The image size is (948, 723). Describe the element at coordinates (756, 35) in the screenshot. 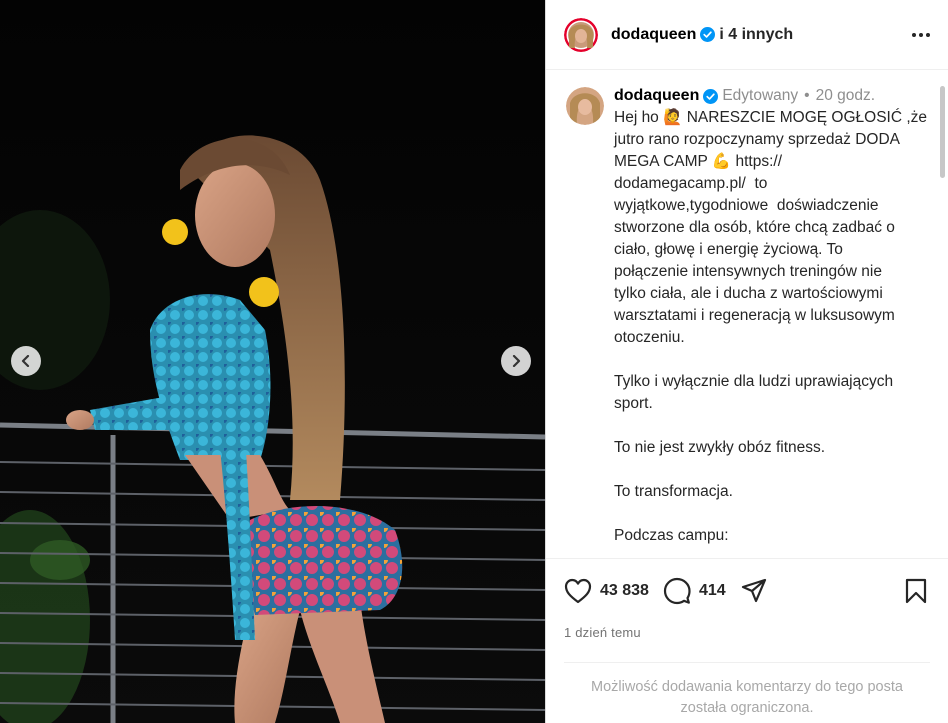

I see `coauthors-link: i 4 innych` at that location.